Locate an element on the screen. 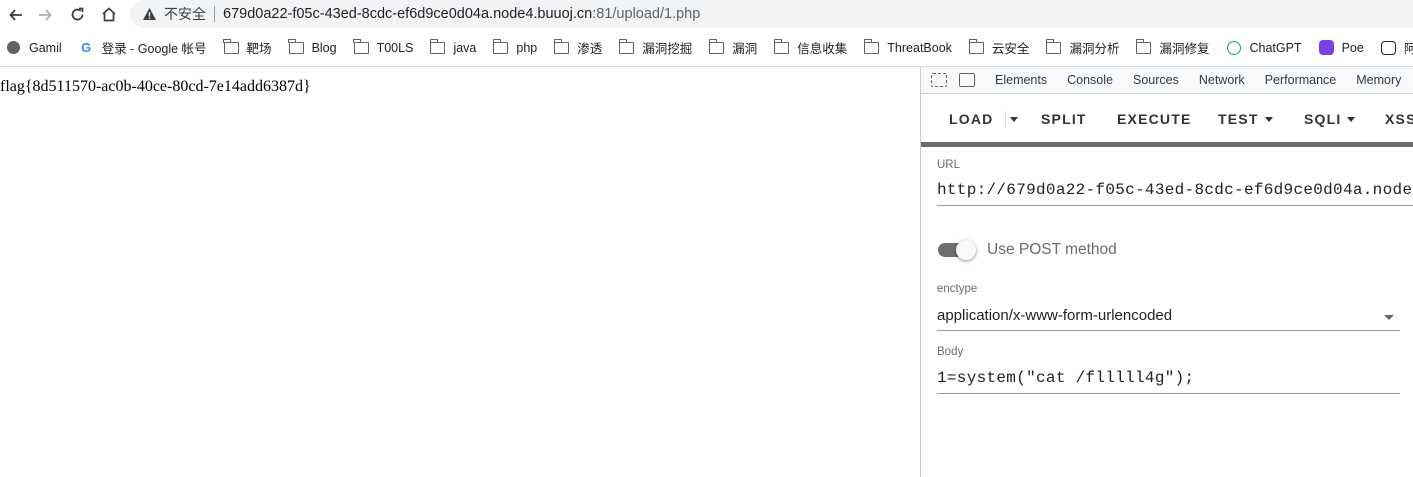  execute-button: EXECUTE is located at coordinates (1154, 119).